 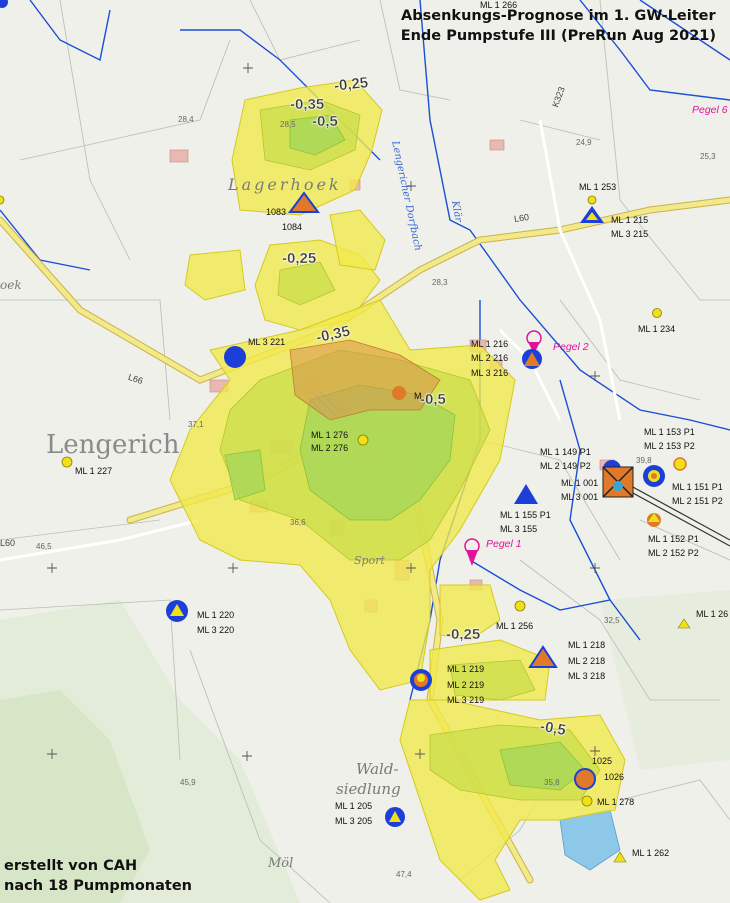 I want to click on well-label-ml2219: ML 2 219, so click(x=466, y=685).